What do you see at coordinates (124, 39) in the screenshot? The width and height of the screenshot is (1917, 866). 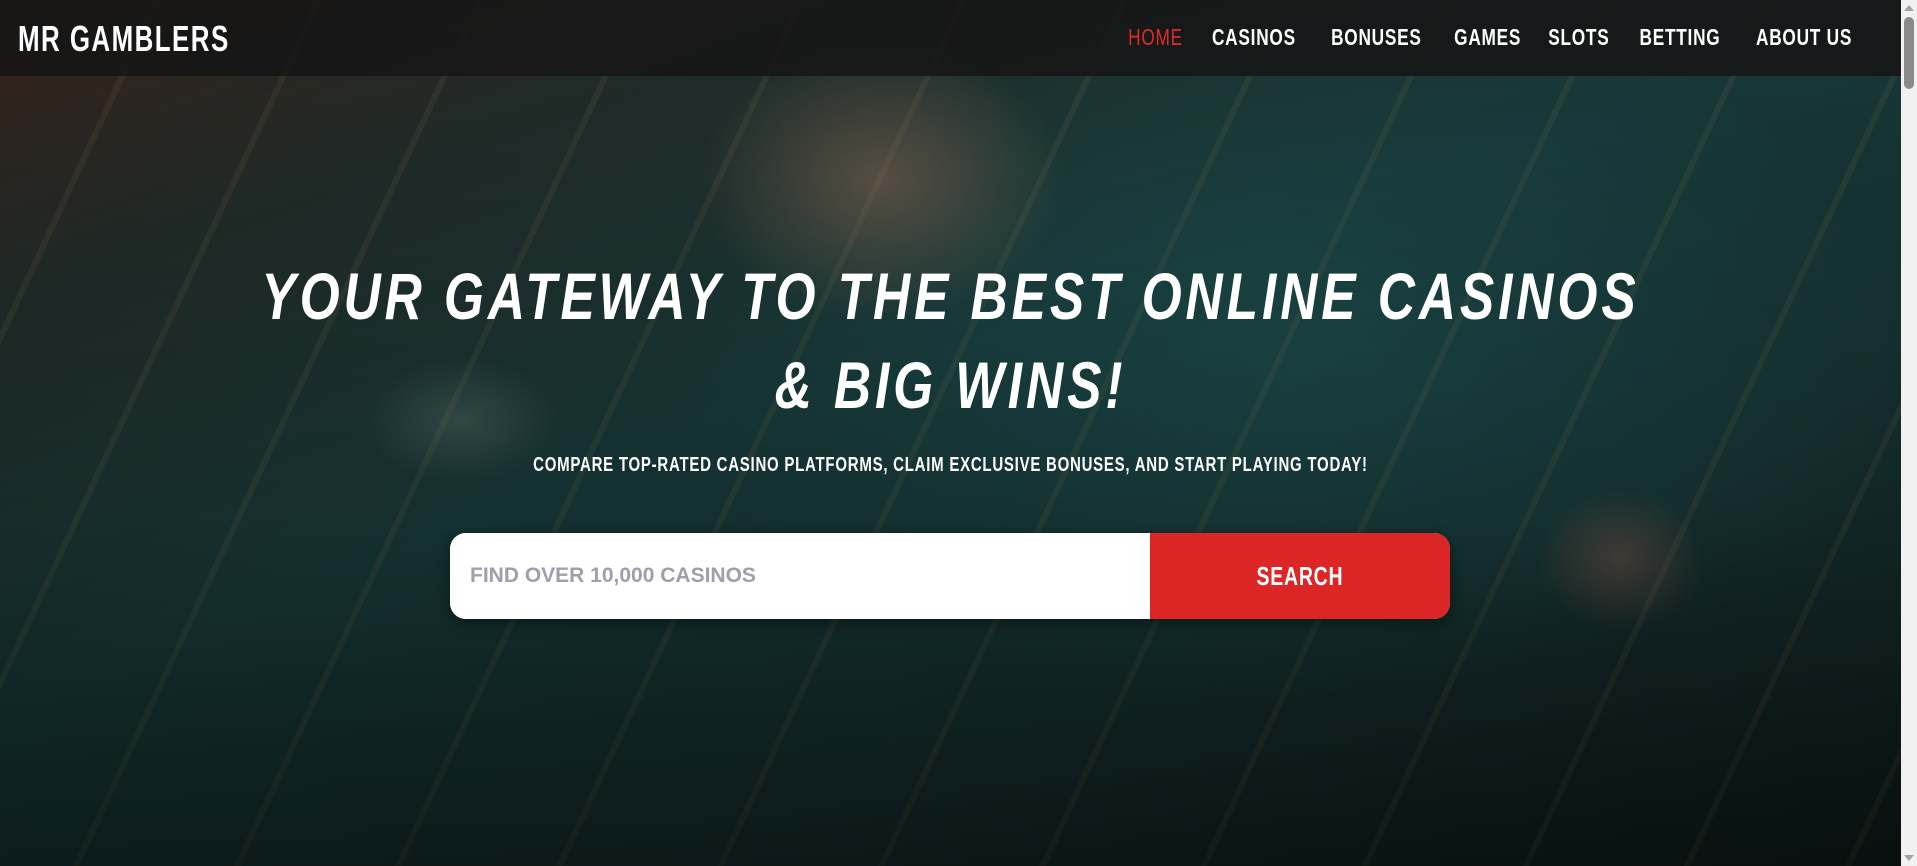 I see `logo: MR GAMBLERS` at bounding box center [124, 39].